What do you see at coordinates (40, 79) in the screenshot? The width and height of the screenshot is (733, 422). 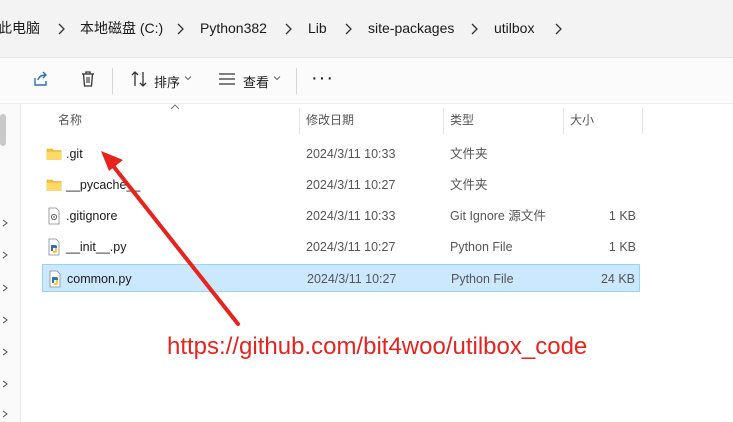 I see `share-icon` at bounding box center [40, 79].